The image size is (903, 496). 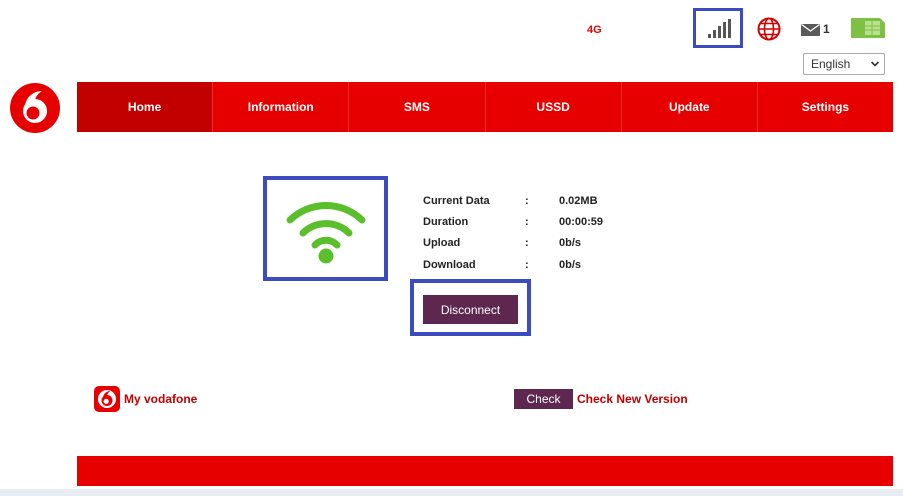 What do you see at coordinates (456, 201) in the screenshot?
I see `stat-label: Current Data` at bounding box center [456, 201].